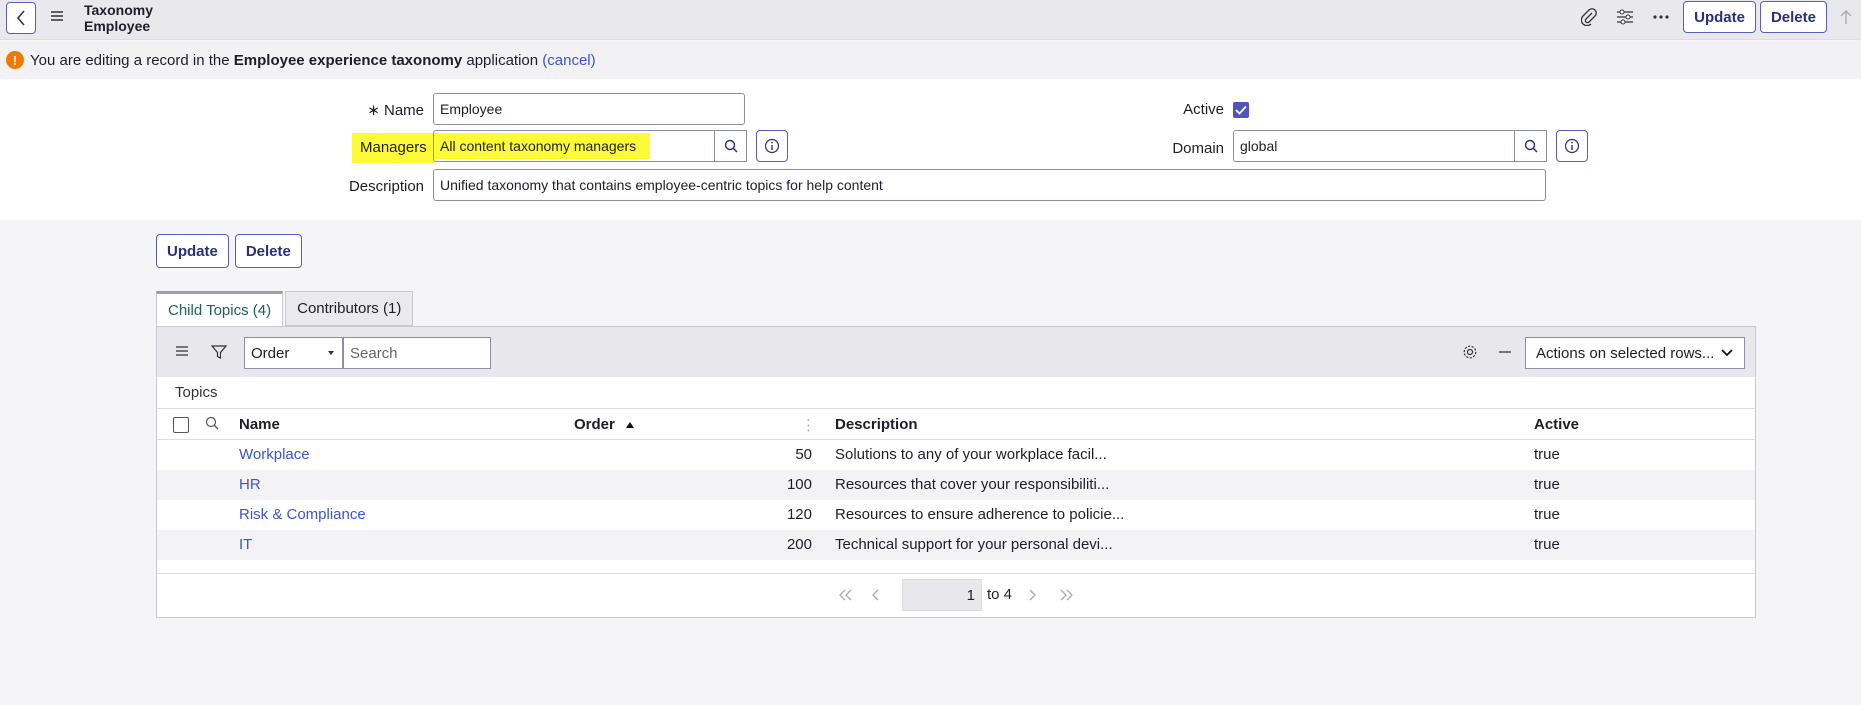  Describe the element at coordinates (1727, 353) in the screenshot. I see `chevron-down-icon` at that location.